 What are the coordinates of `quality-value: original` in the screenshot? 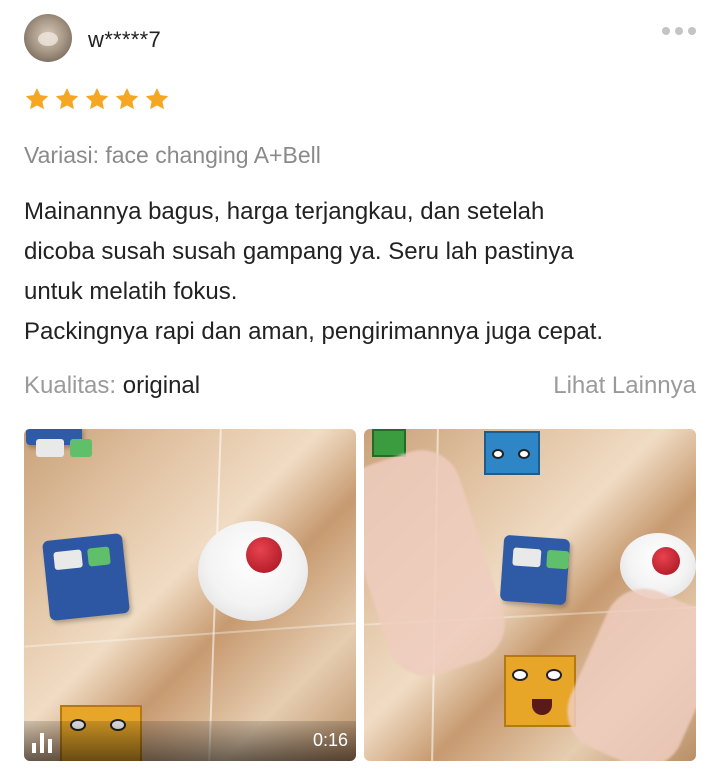 It's located at (161, 385).